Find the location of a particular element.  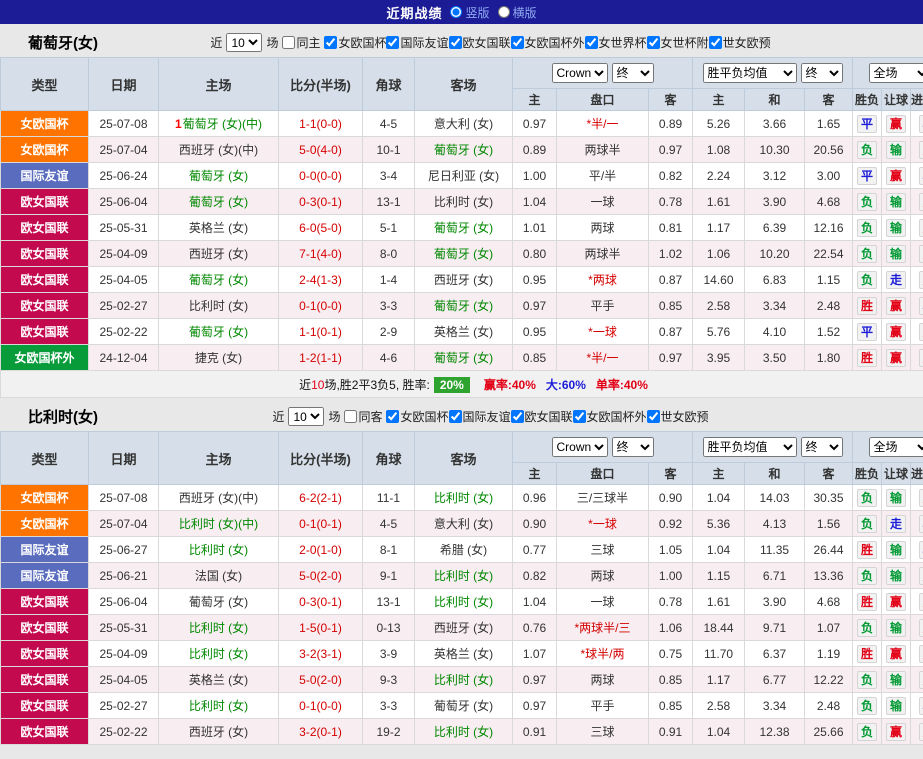

horizontal-radio is located at coordinates (503, 12).